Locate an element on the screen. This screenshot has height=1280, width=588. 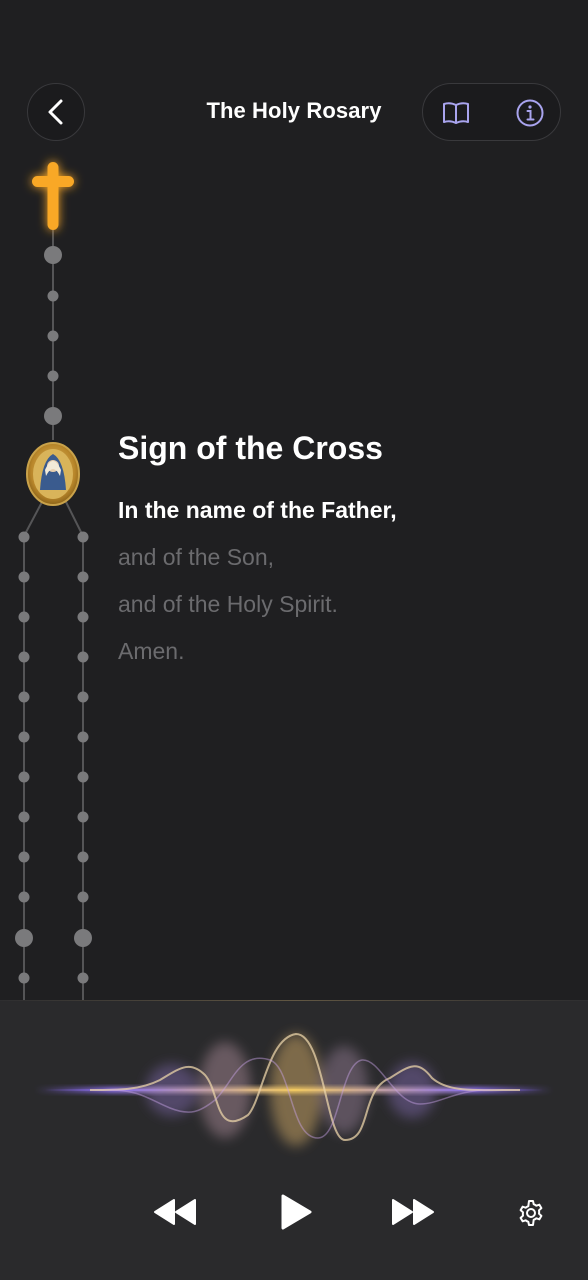
prayer-line: and of the Son, is located at coordinates (196, 557).